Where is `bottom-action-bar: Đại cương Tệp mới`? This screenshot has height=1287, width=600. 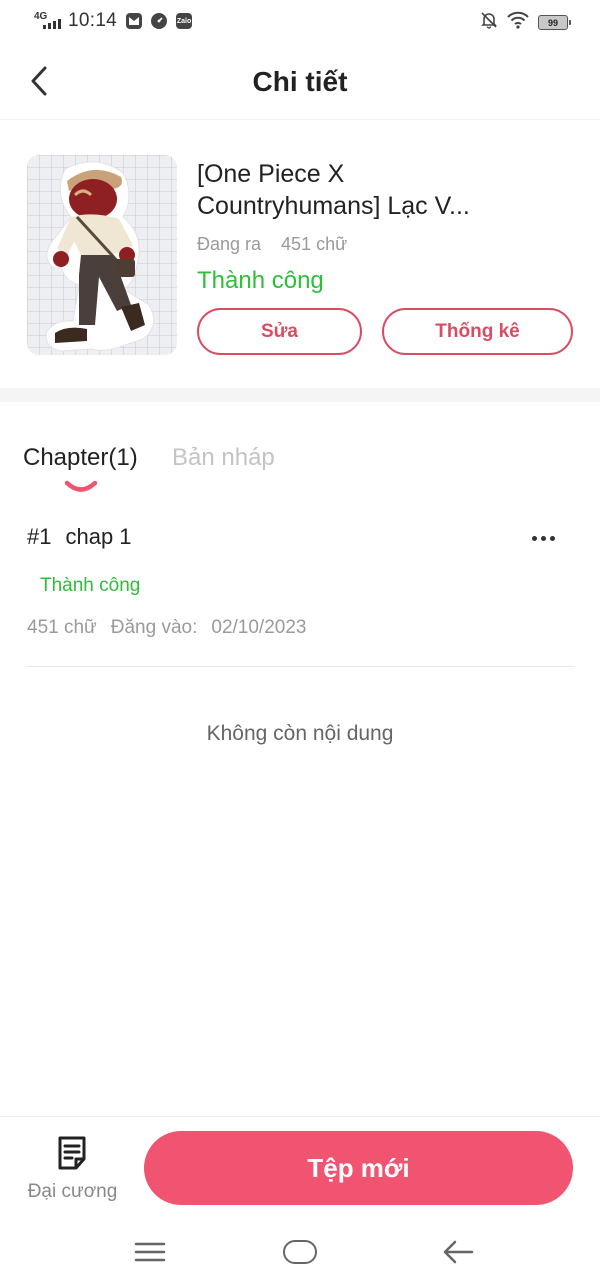 bottom-action-bar: Đại cương Tệp mới is located at coordinates (300, 1168).